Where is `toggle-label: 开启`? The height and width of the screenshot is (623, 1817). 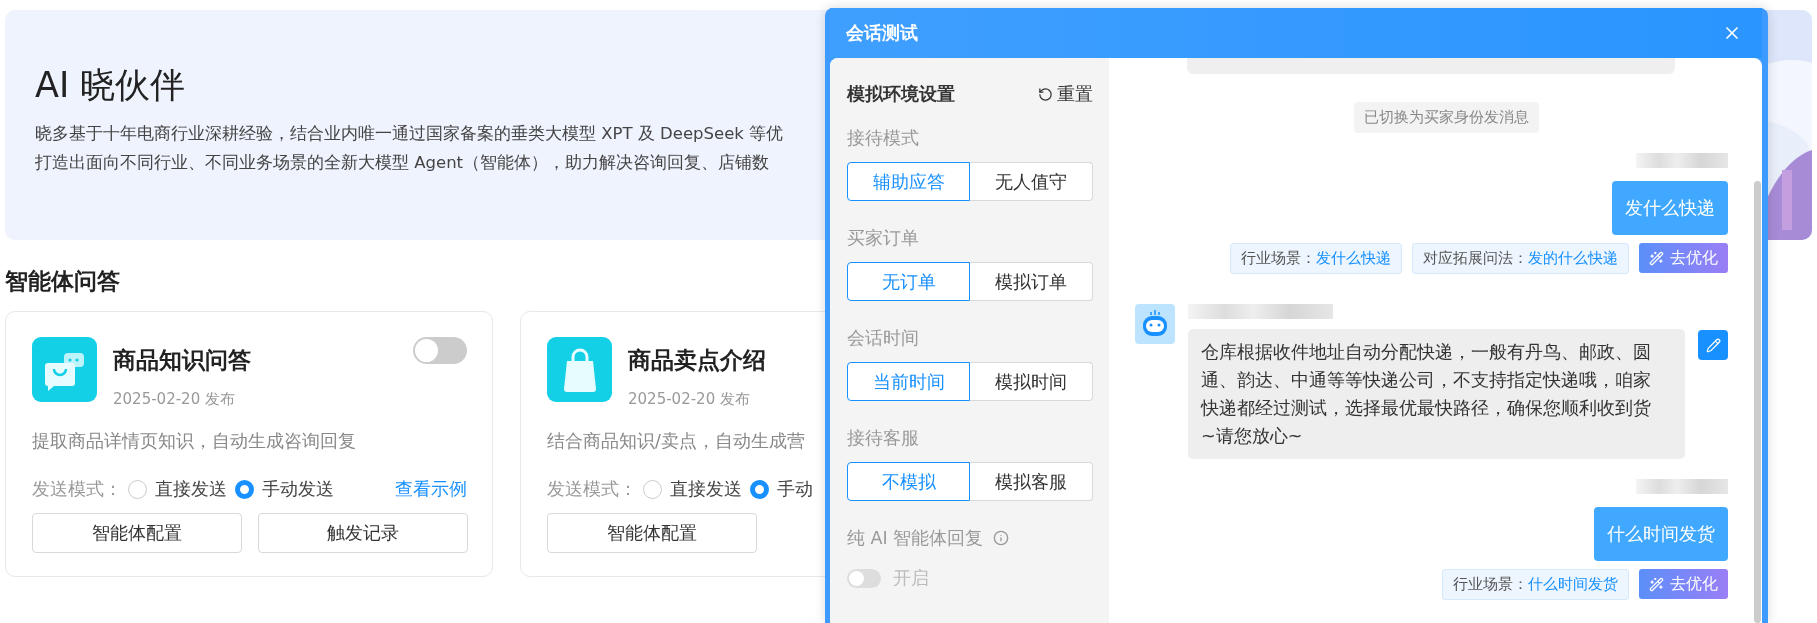 toggle-label: 开启 is located at coordinates (911, 578).